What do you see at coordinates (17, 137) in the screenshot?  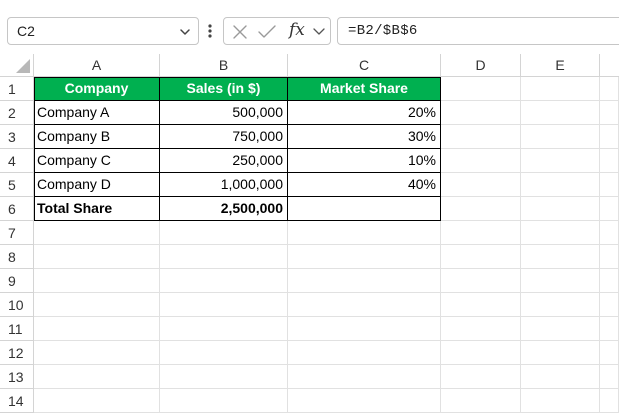 I see `row-header-3: 3` at bounding box center [17, 137].